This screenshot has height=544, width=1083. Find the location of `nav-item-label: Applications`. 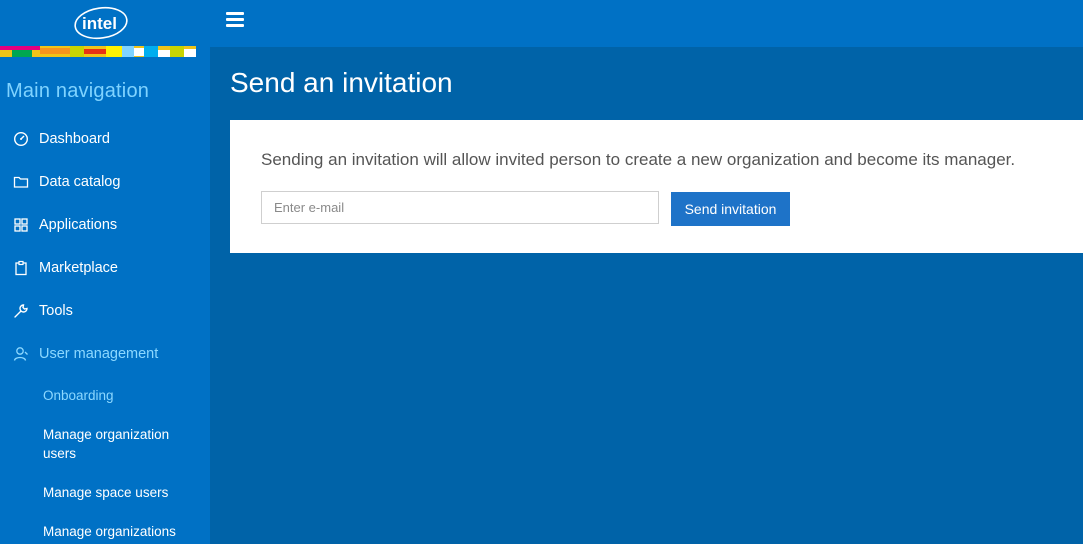

nav-item-label: Applications is located at coordinates (78, 225).